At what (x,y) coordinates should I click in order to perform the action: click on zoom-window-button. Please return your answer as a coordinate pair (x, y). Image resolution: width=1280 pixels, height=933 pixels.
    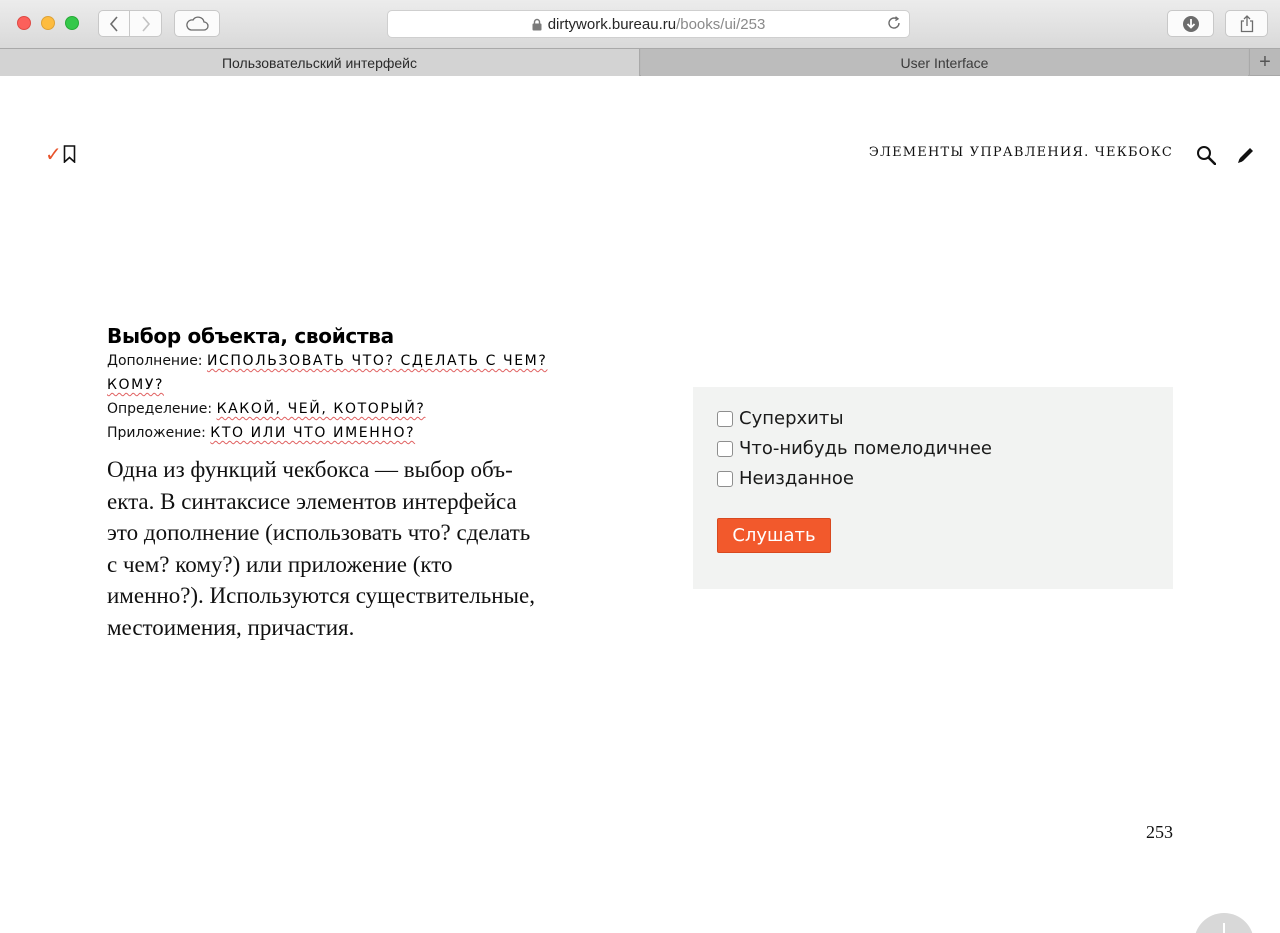
    Looking at the image, I should click on (72, 23).